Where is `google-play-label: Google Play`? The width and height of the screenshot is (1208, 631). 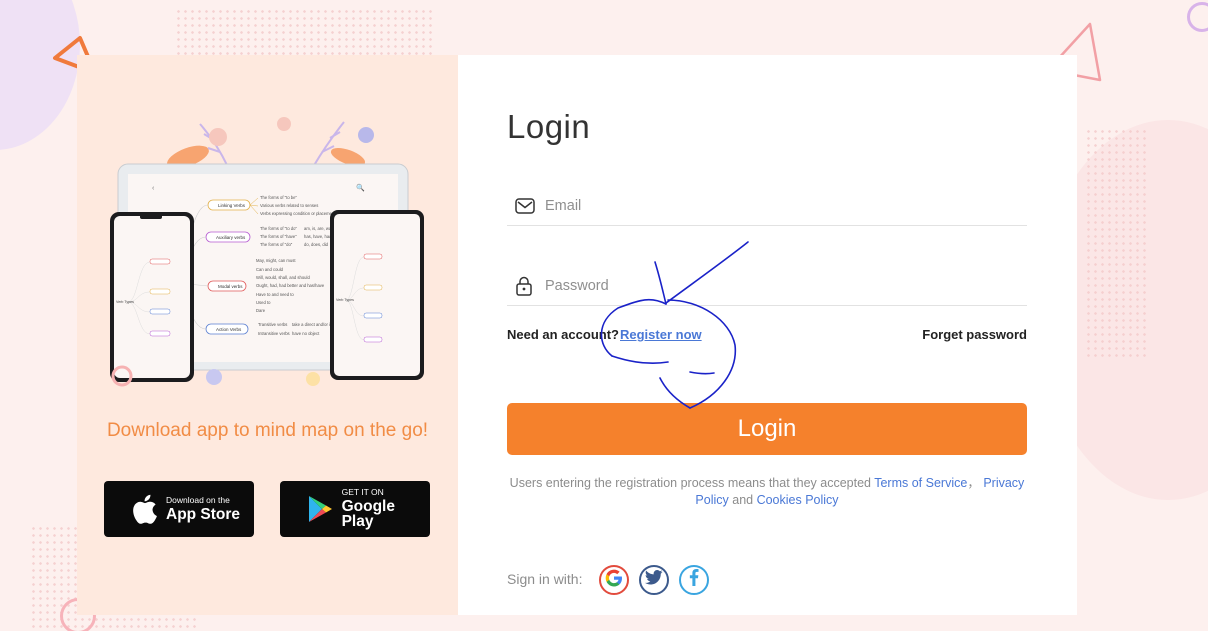
google-play-label: Google Play is located at coordinates (368, 514).